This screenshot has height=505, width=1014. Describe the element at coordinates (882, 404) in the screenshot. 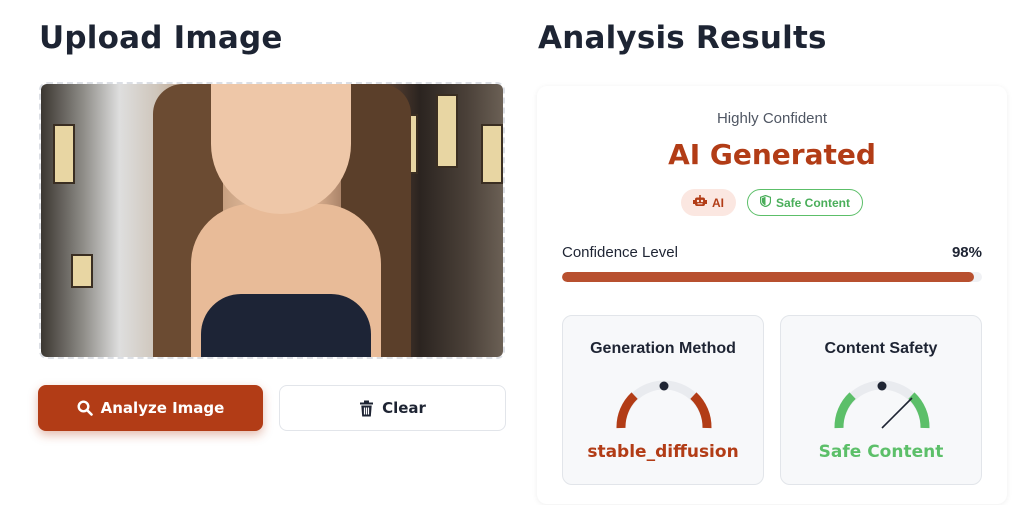

I see `content-safety-gauge` at that location.